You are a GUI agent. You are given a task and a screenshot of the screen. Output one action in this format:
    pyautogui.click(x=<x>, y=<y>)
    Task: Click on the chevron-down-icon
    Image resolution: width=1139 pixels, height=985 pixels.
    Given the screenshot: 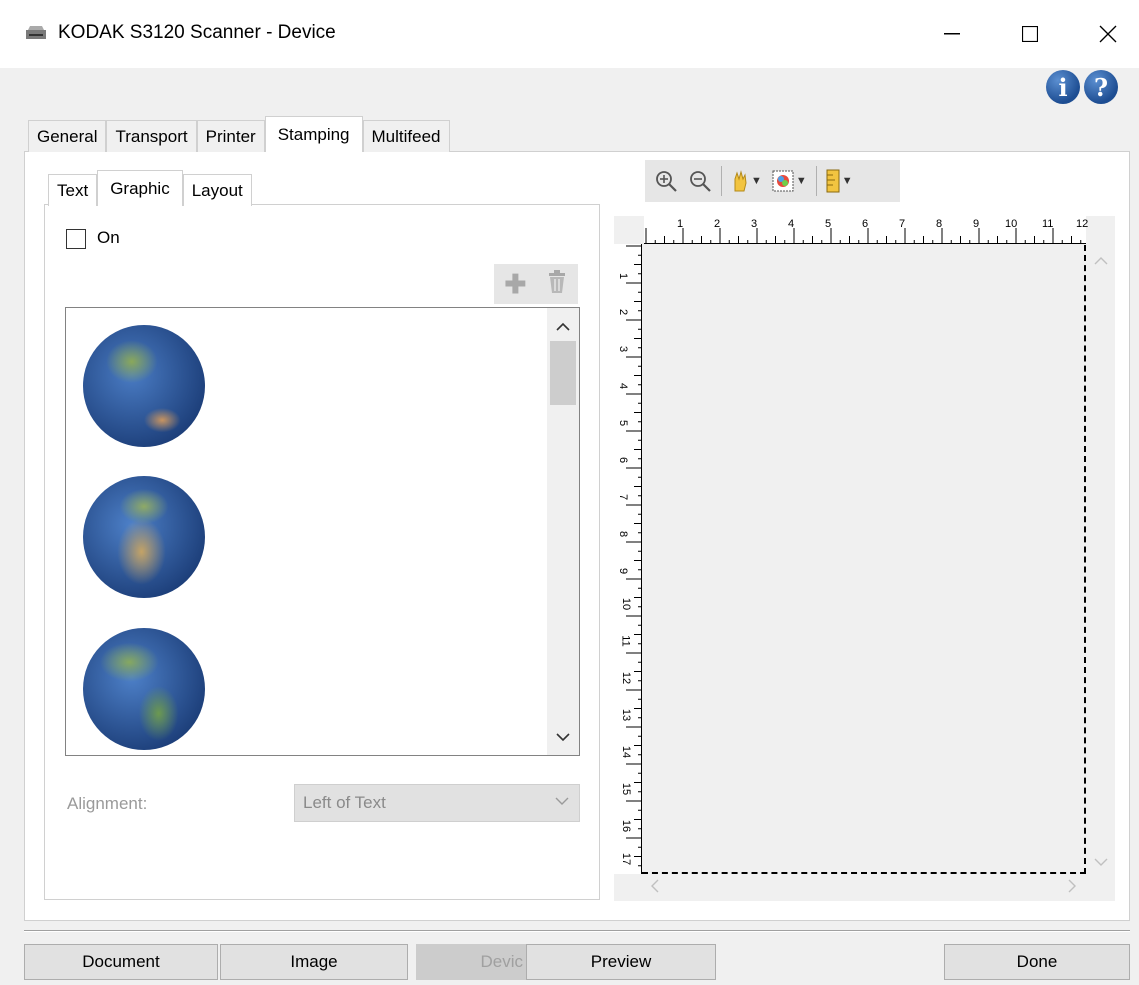 What is the action you would take?
    pyautogui.click(x=562, y=801)
    